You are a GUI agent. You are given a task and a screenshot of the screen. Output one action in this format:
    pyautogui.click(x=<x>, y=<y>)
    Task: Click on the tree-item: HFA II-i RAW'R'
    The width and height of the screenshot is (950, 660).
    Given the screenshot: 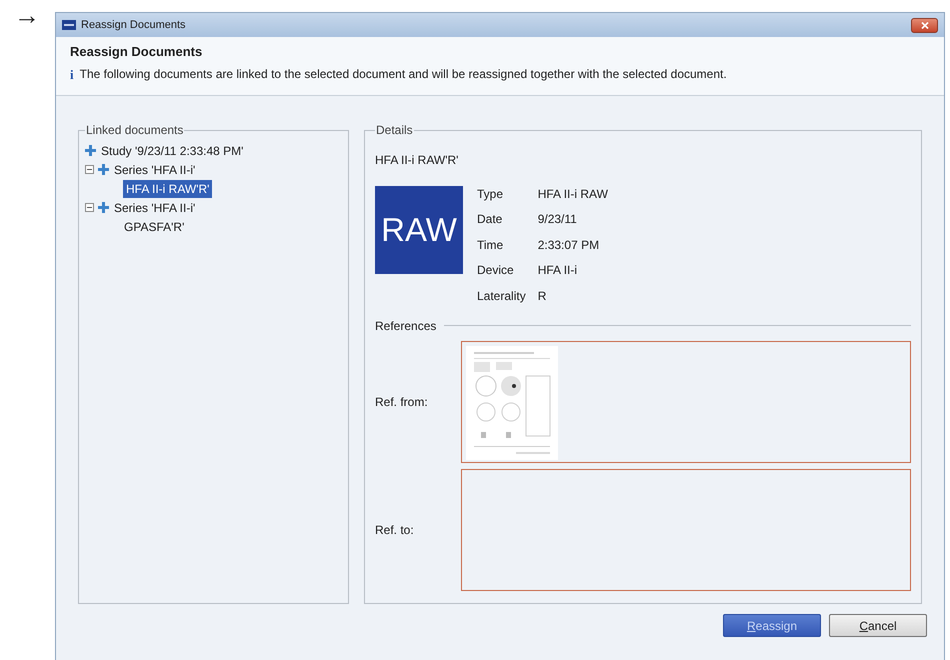 What is the action you would take?
    pyautogui.click(x=167, y=189)
    